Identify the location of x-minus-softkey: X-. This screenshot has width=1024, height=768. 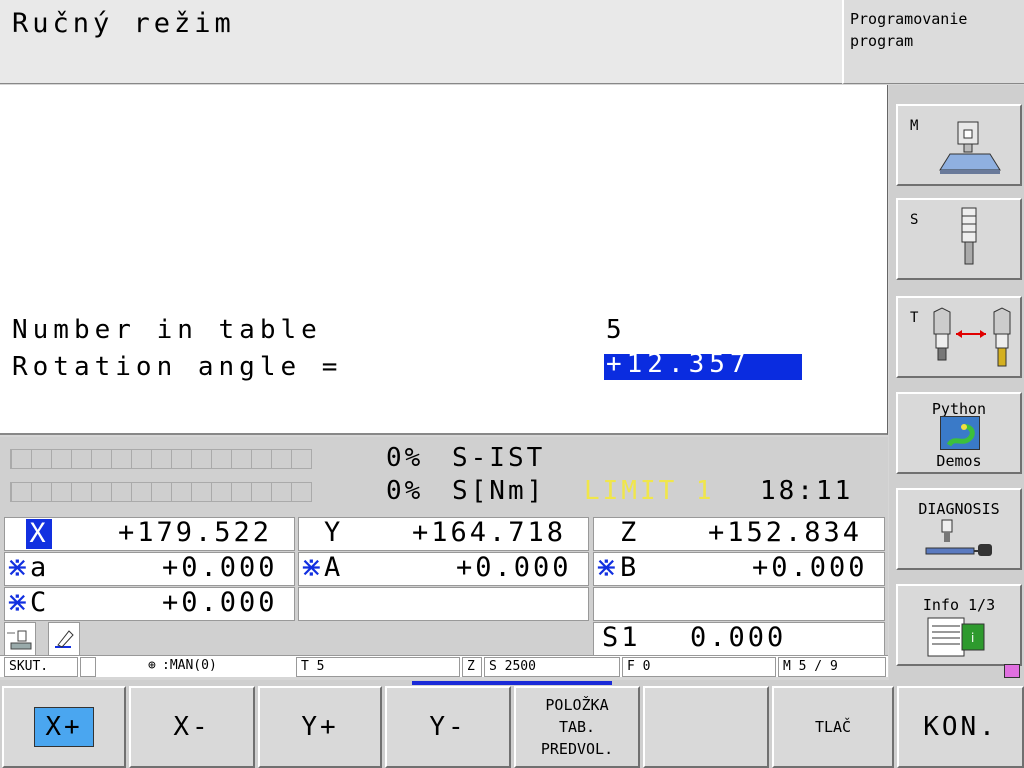
(192, 727).